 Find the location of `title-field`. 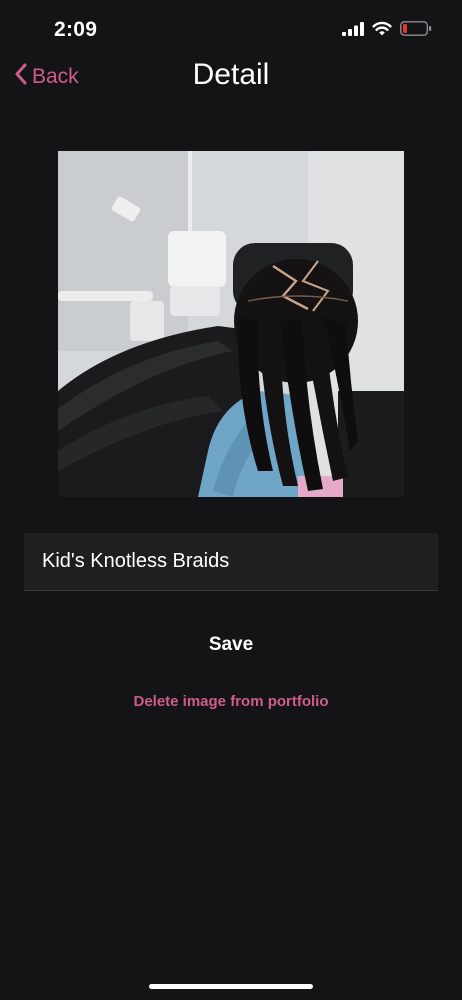

title-field is located at coordinates (231, 562).